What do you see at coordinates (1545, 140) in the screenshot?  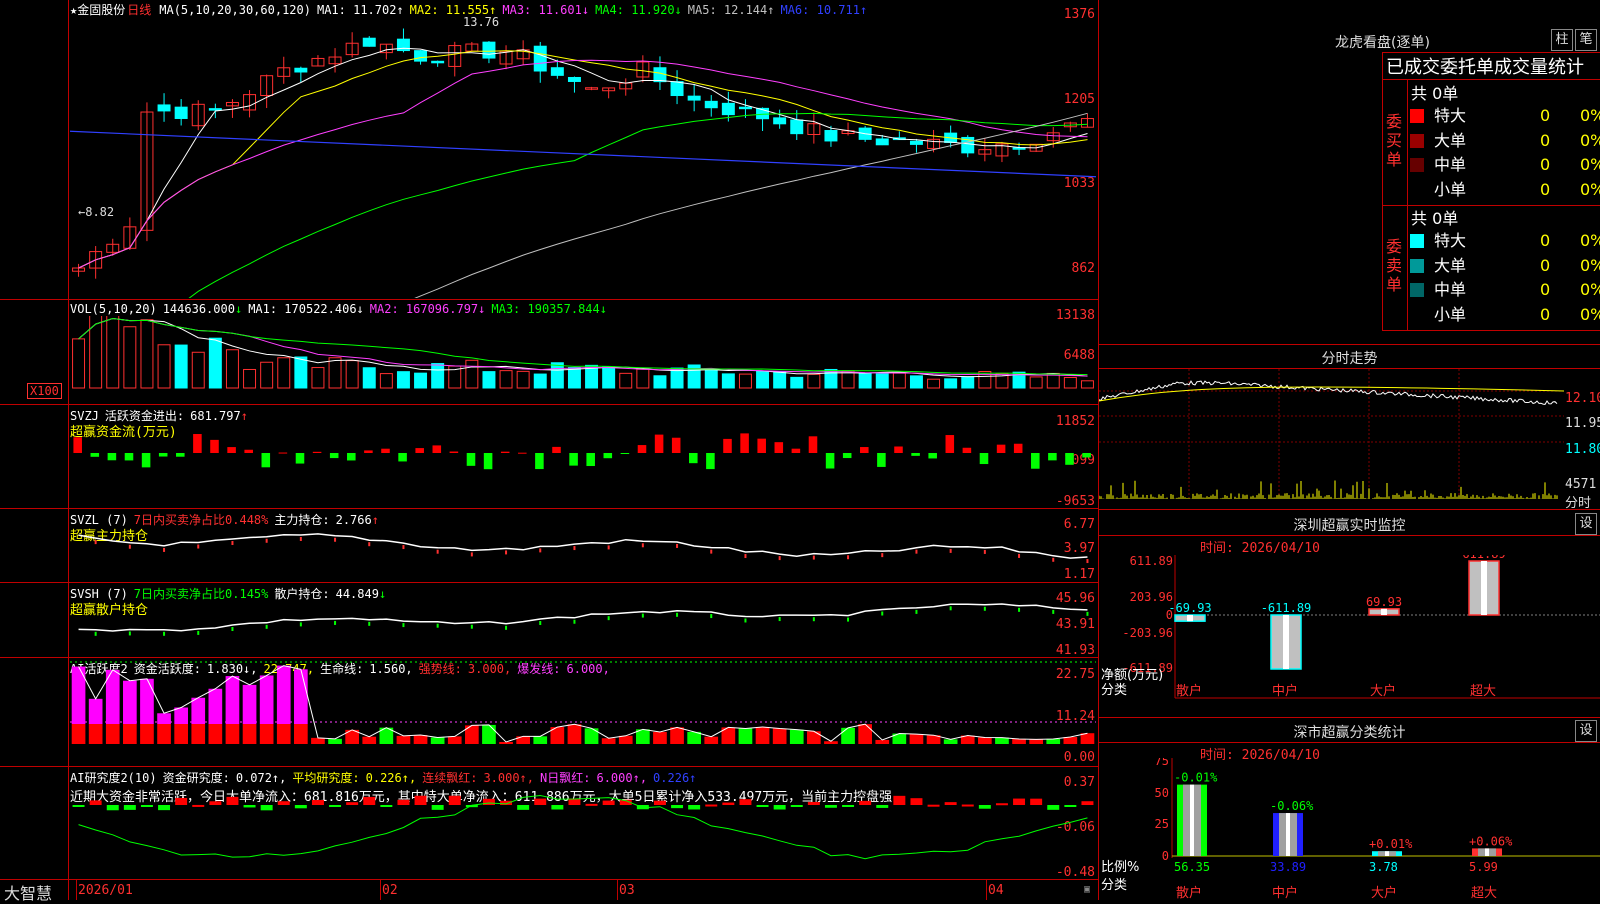 I see `order-count: 0` at bounding box center [1545, 140].